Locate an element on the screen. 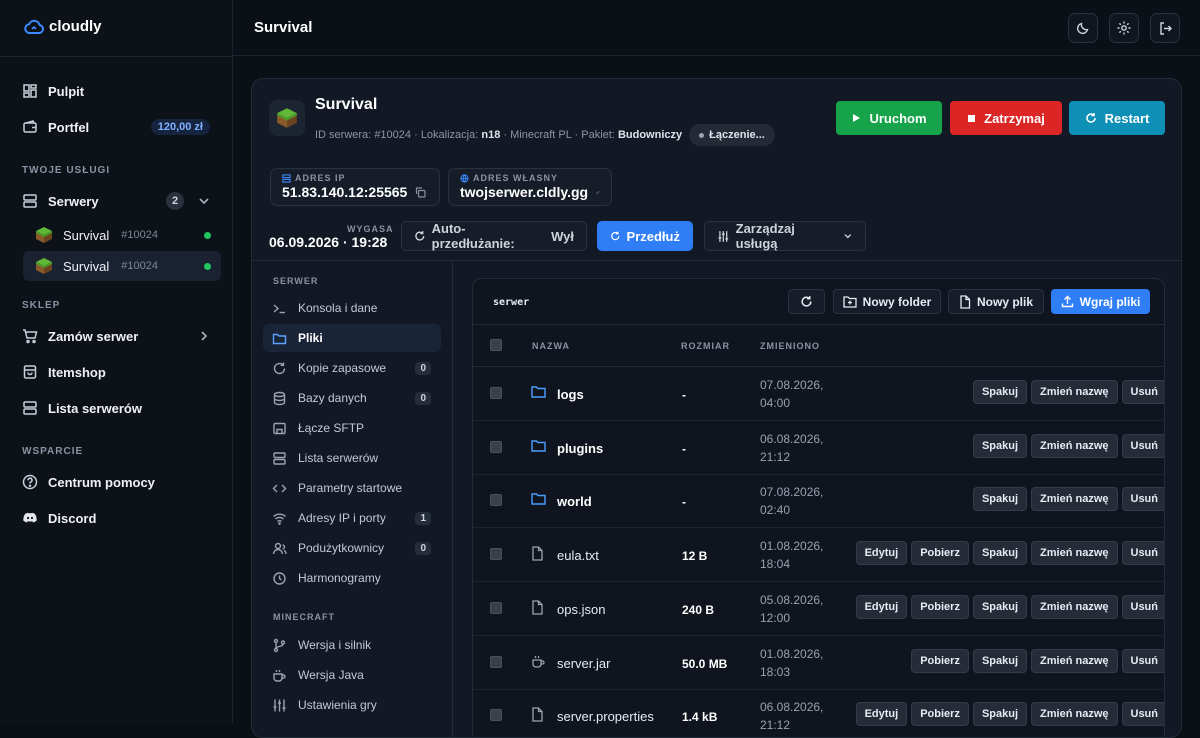 This screenshot has height=738, width=1200. manage-service-dropdown: Zarządzaj usługą is located at coordinates (785, 236).